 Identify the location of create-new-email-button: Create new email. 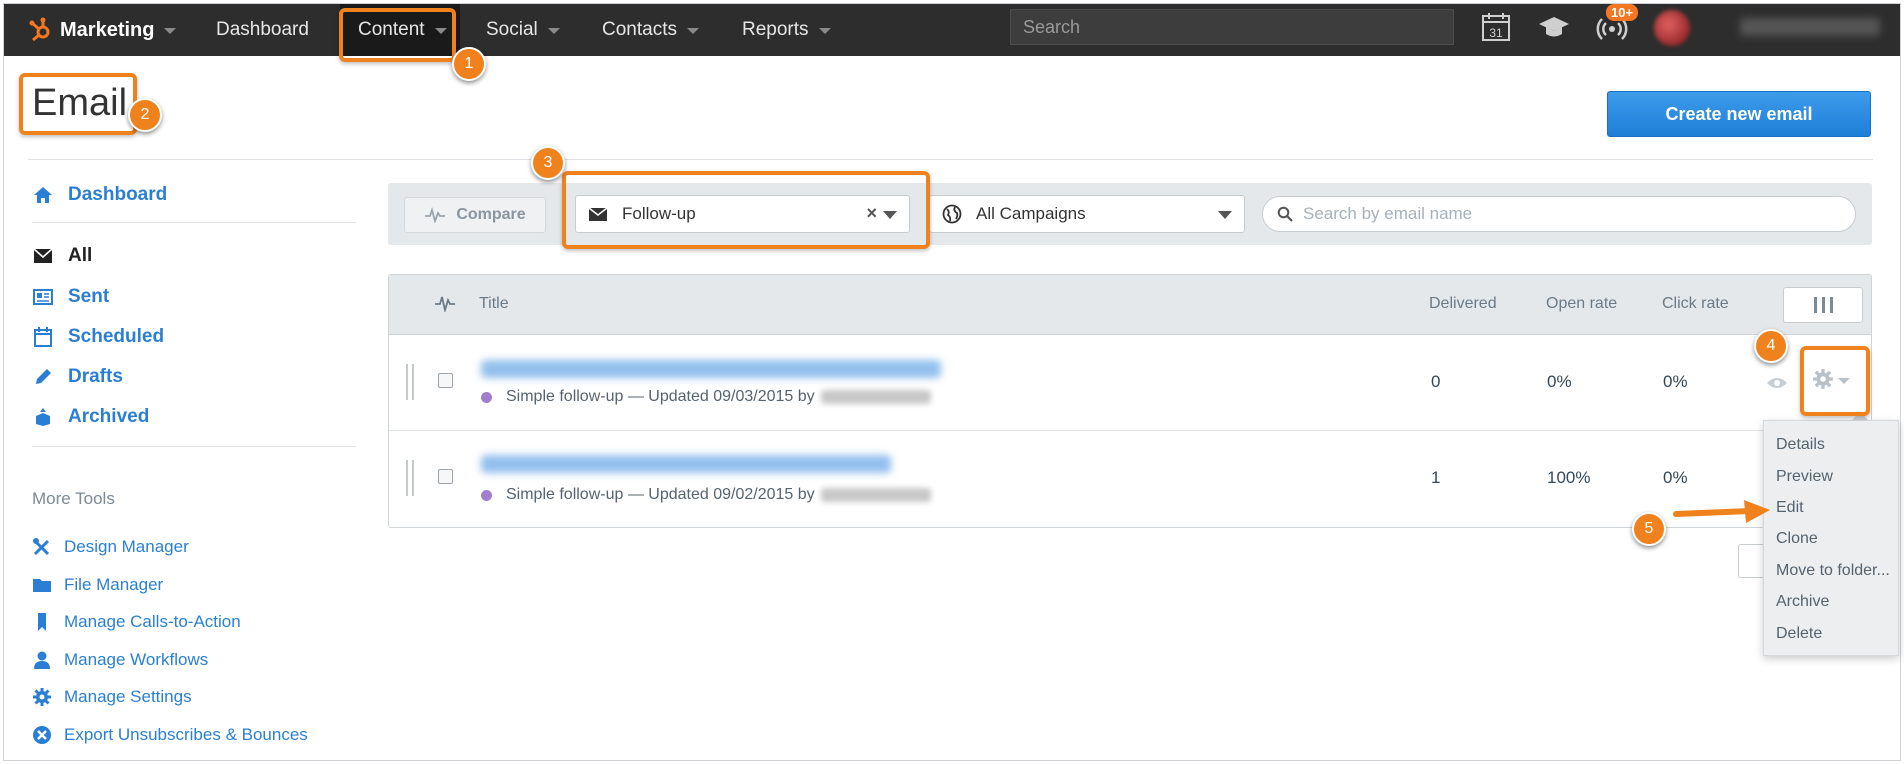
(1739, 114).